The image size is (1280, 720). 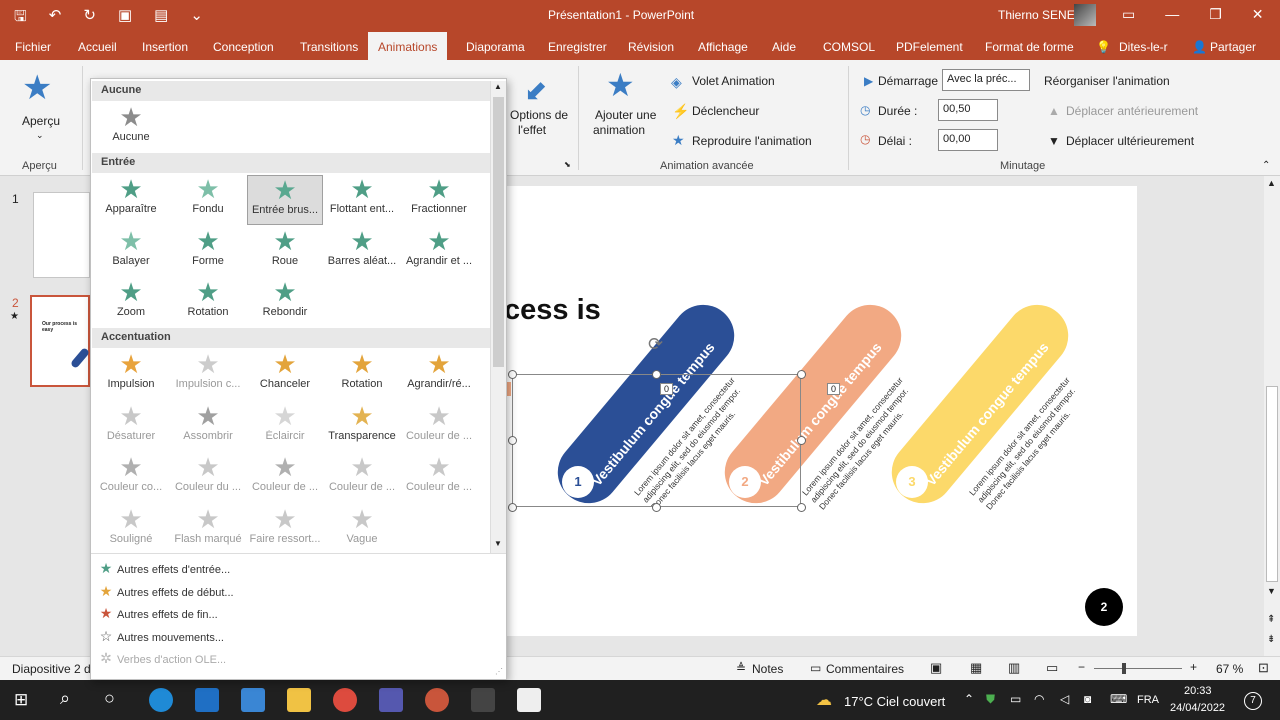 What do you see at coordinates (1258, 14) in the screenshot?
I see `close-icon: ✕` at bounding box center [1258, 14].